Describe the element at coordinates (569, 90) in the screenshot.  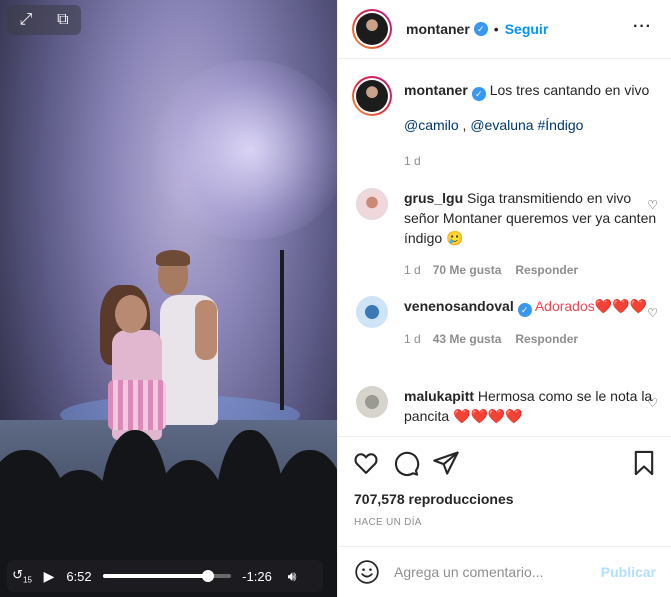
I see `caption-text: Los tres cantando en vivo` at that location.